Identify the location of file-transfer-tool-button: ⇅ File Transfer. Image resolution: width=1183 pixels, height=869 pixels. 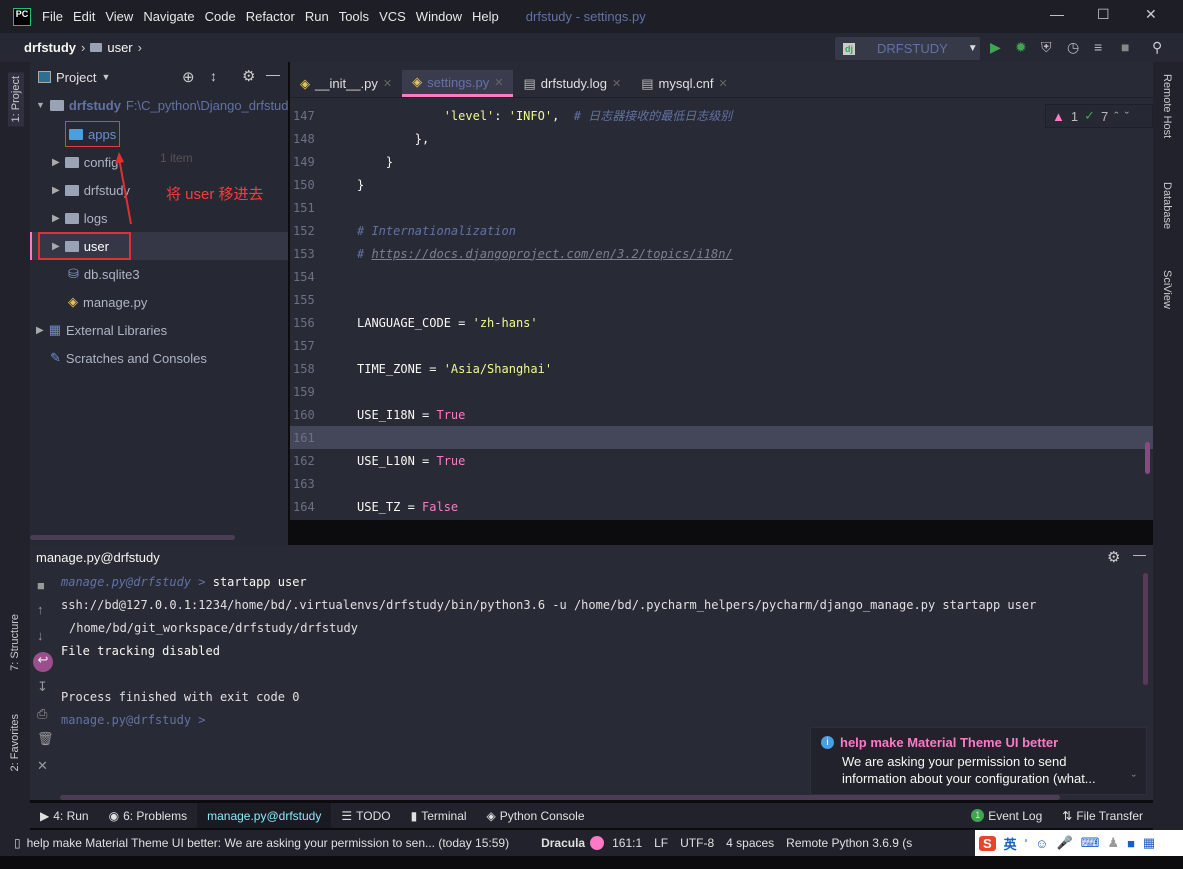
(1102, 815).